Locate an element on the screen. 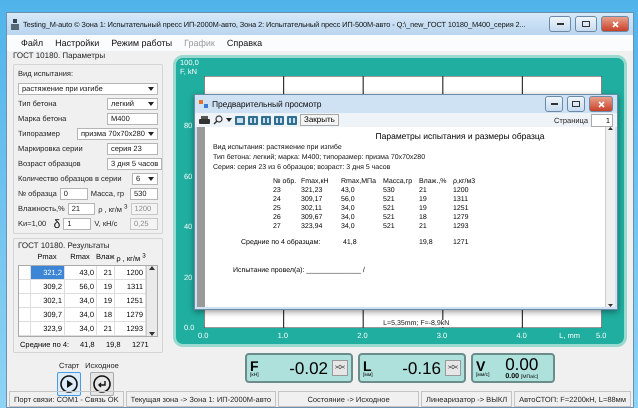 This screenshot has height=408, width=638. menu-item: Режим работы is located at coordinates (141, 43).